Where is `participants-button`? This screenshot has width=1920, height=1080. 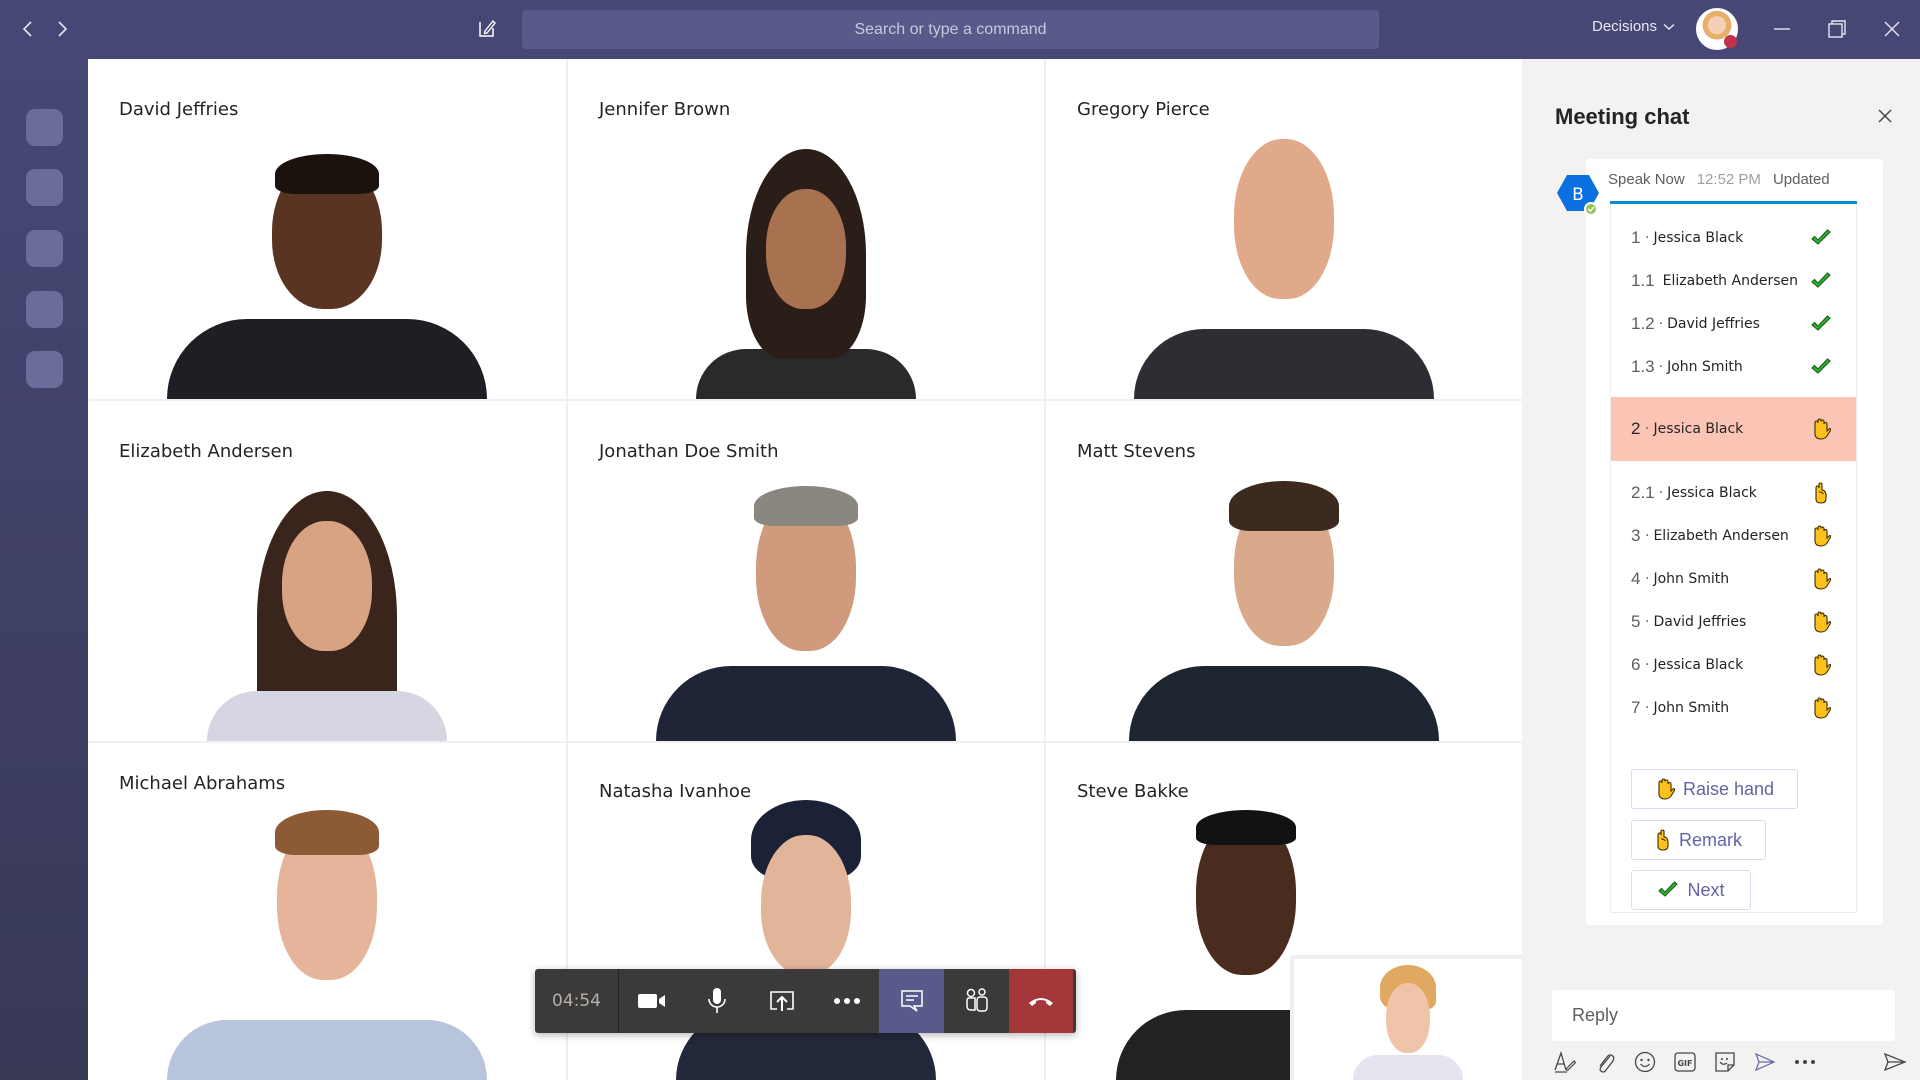
participants-button is located at coordinates (976, 1001).